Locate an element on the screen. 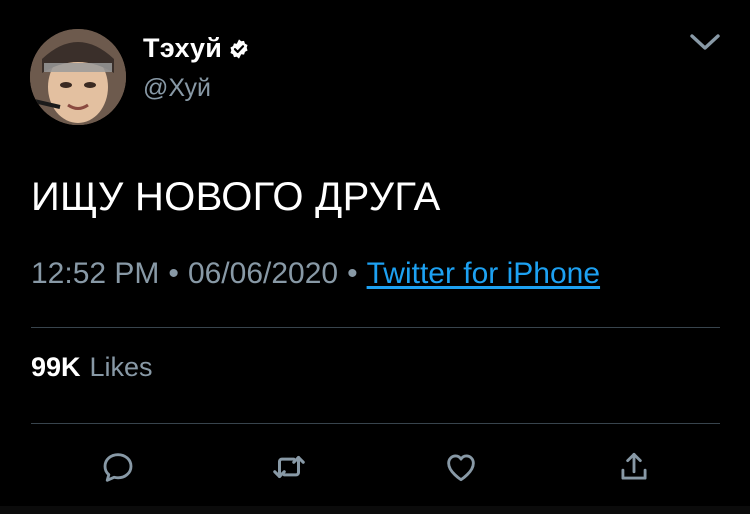  share-button is located at coordinates (634, 467).